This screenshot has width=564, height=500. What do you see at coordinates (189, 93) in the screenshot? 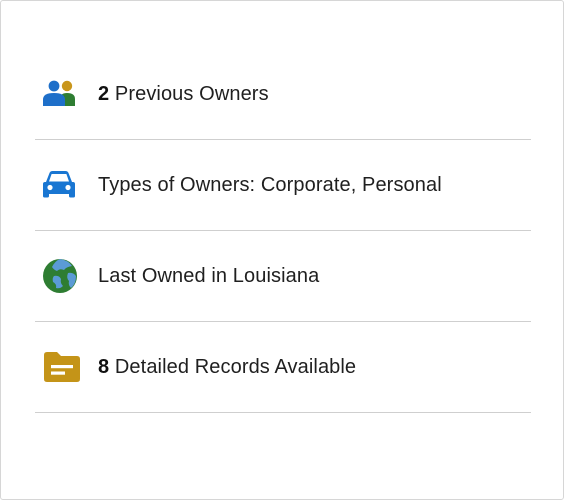
I see `previous-owners-label: Previous Owners` at bounding box center [189, 93].